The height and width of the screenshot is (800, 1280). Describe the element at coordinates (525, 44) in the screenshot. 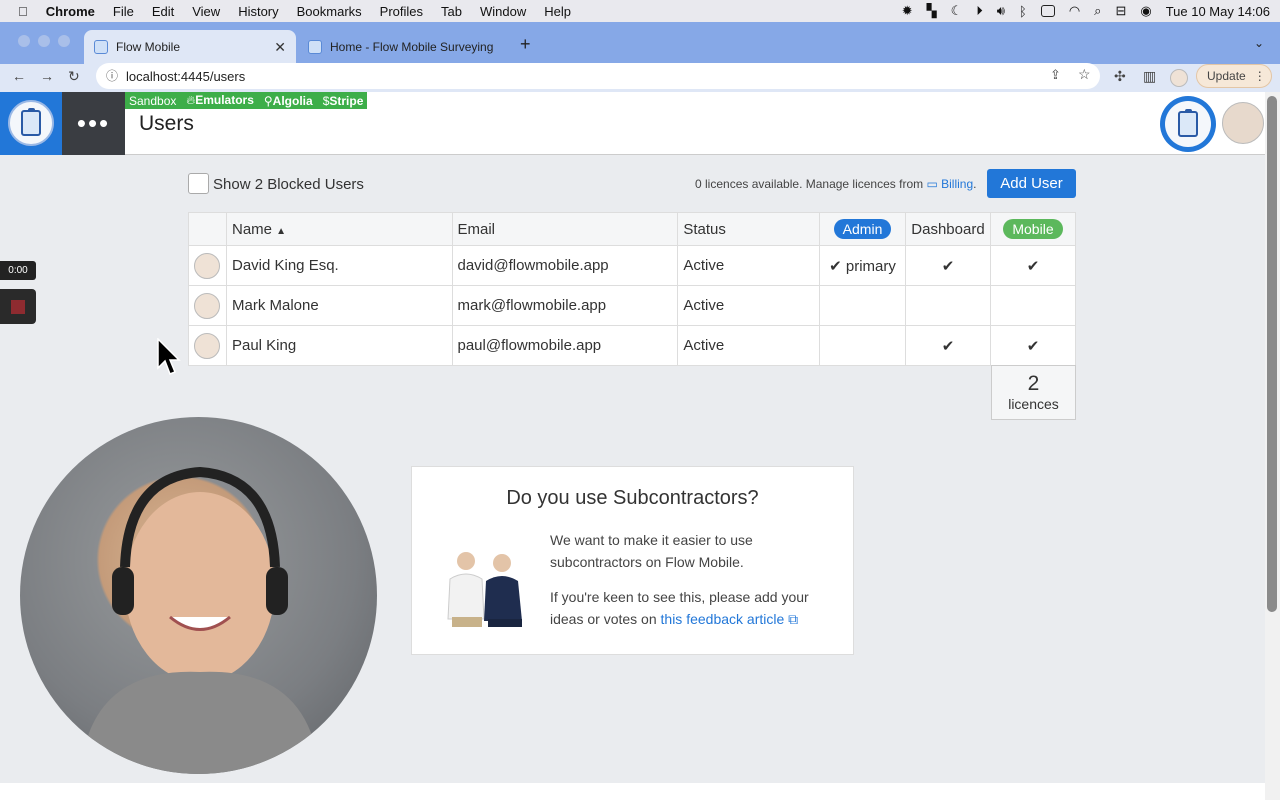

I see `new-tab-icon: +` at that location.